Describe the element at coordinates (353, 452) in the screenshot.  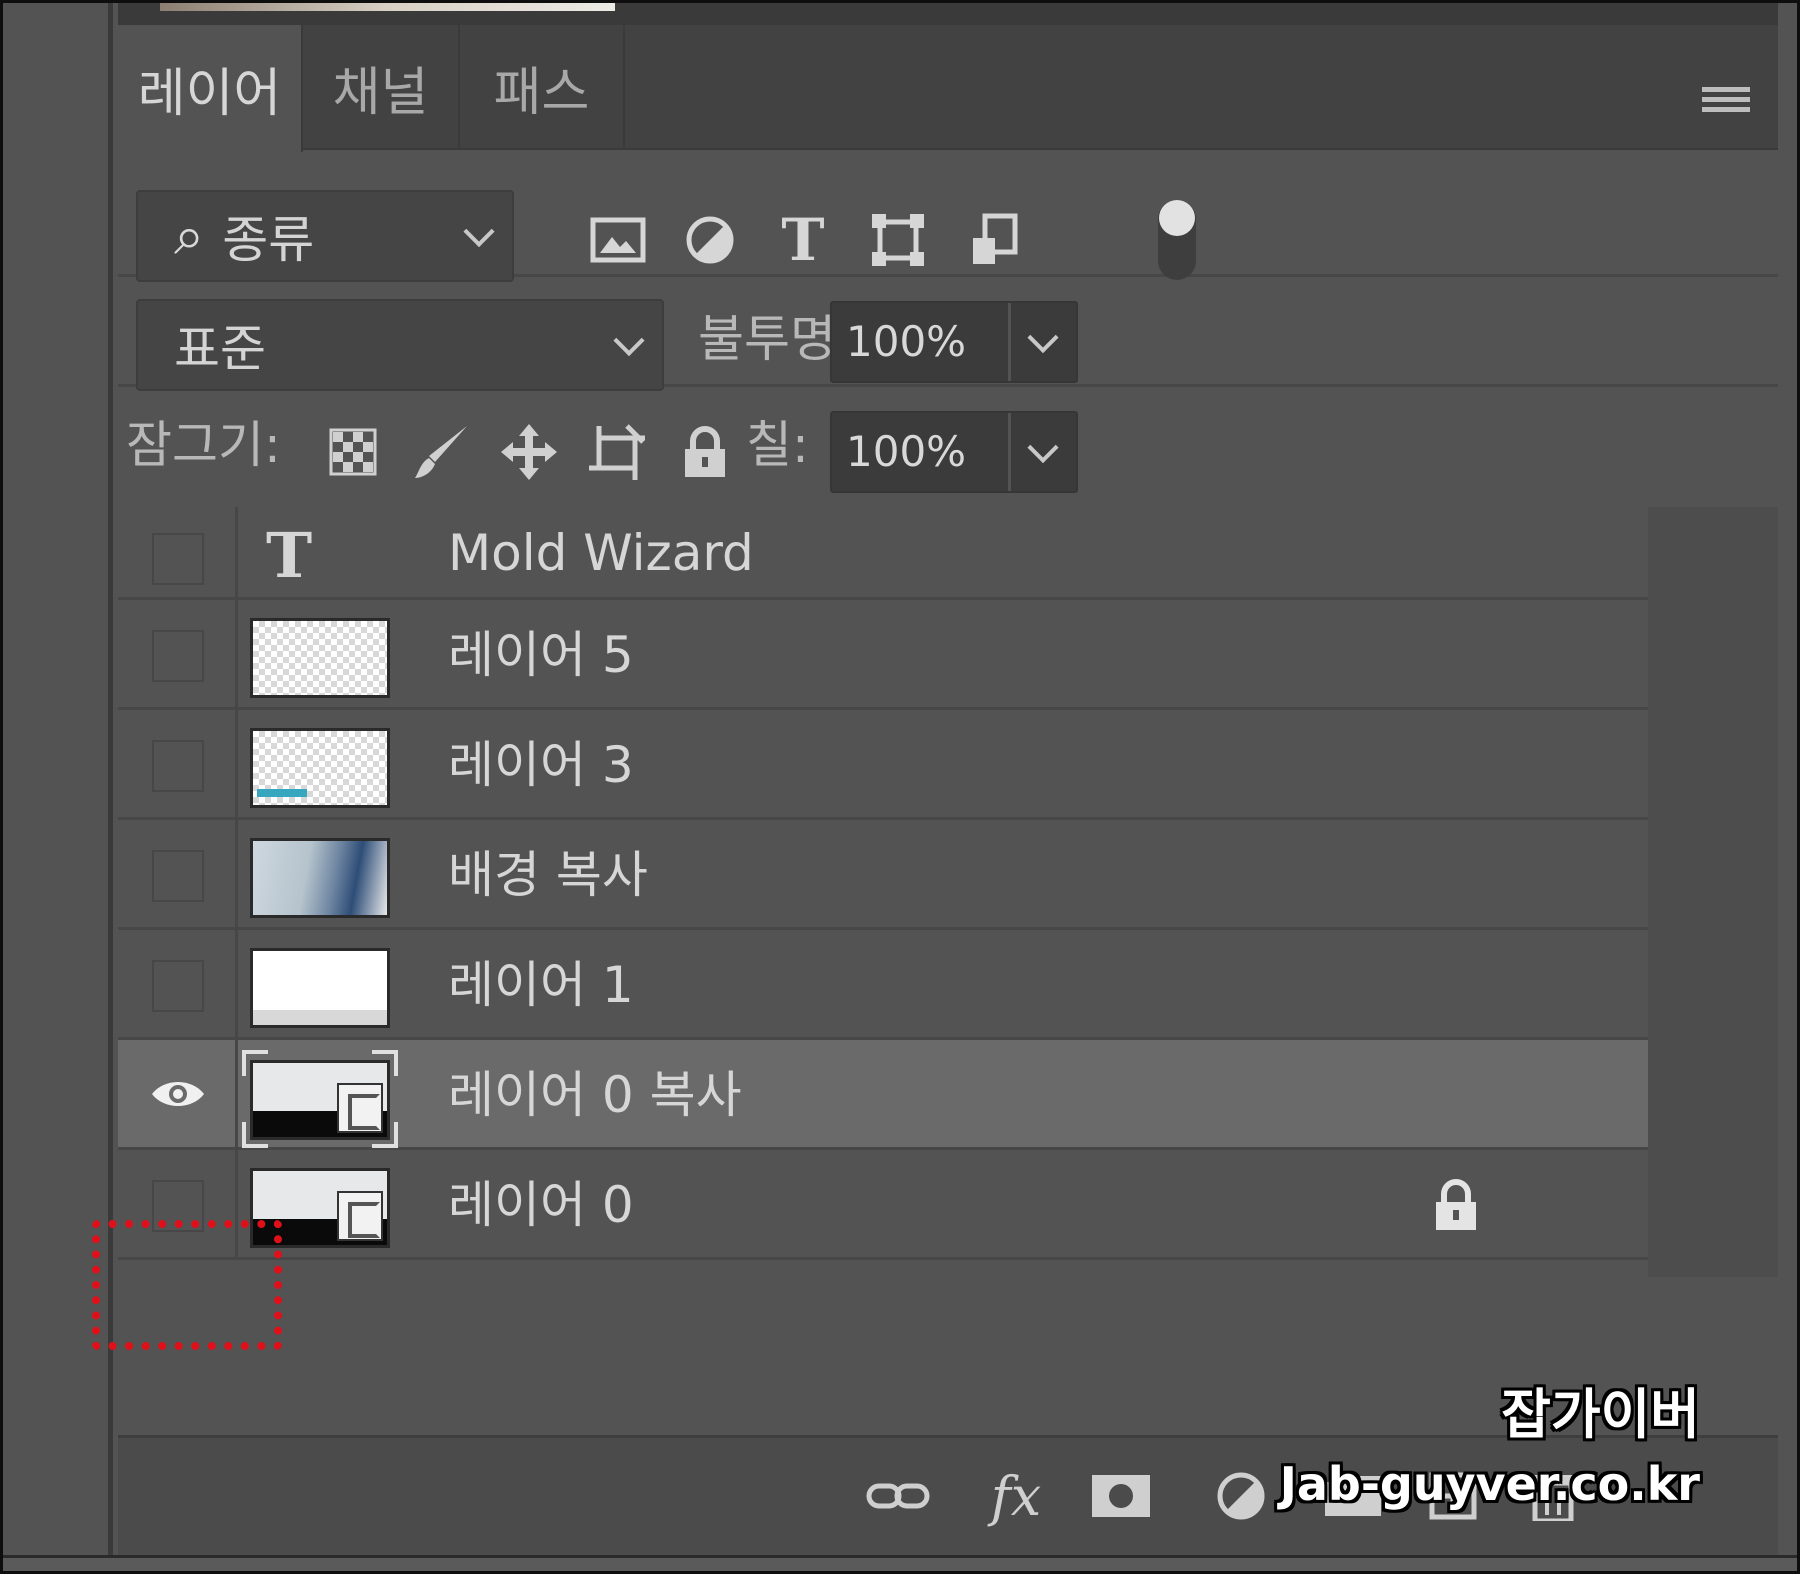
I see `lock-transparent-pixels-icon` at that location.